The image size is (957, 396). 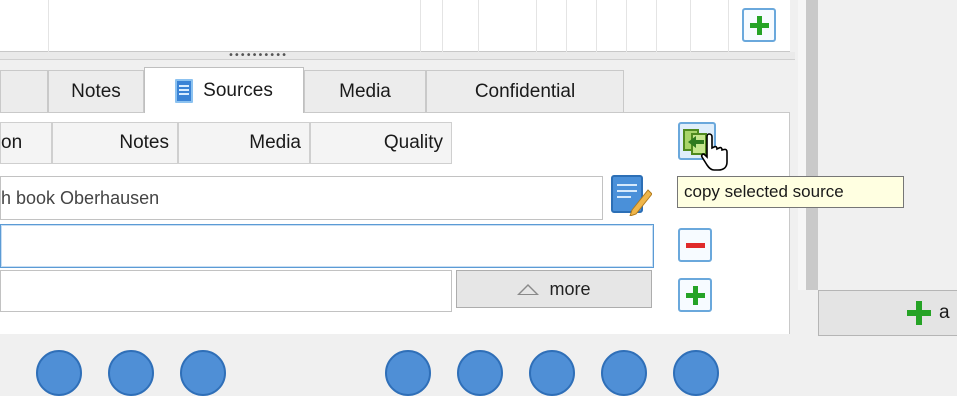 I want to click on splitter-grip: ••••••••••, so click(x=257, y=56).